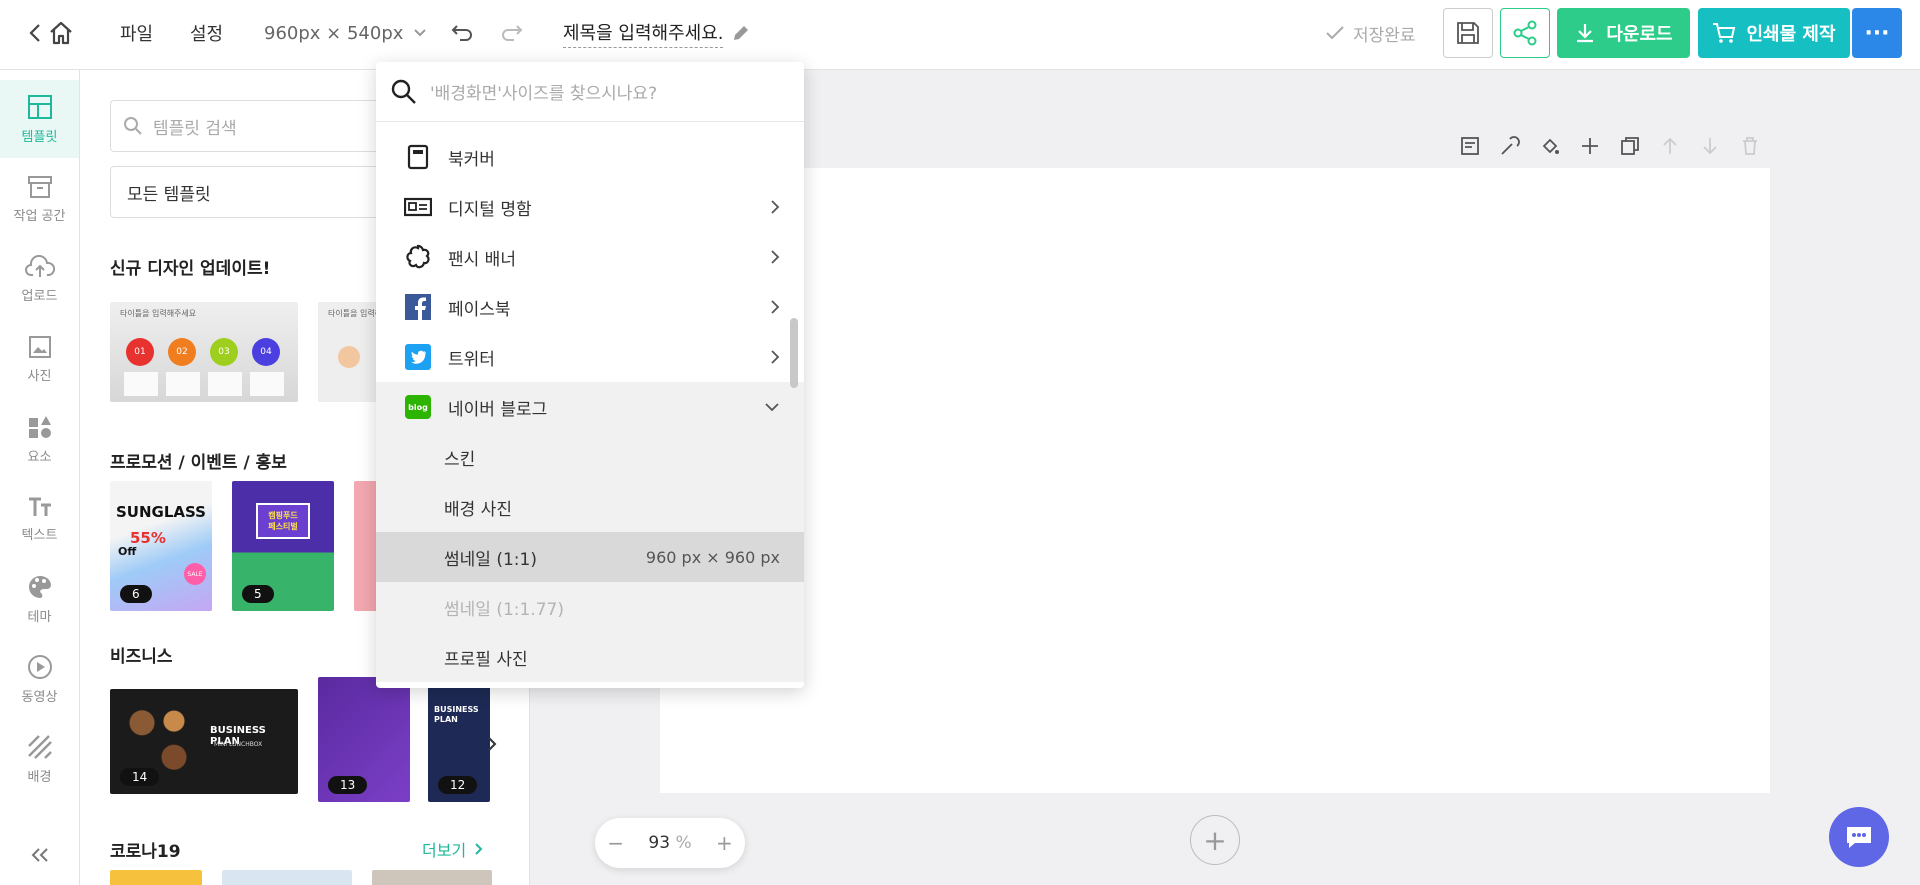 The width and height of the screenshot is (1920, 885). Describe the element at coordinates (39, 506) in the screenshot. I see `text-icon` at that location.